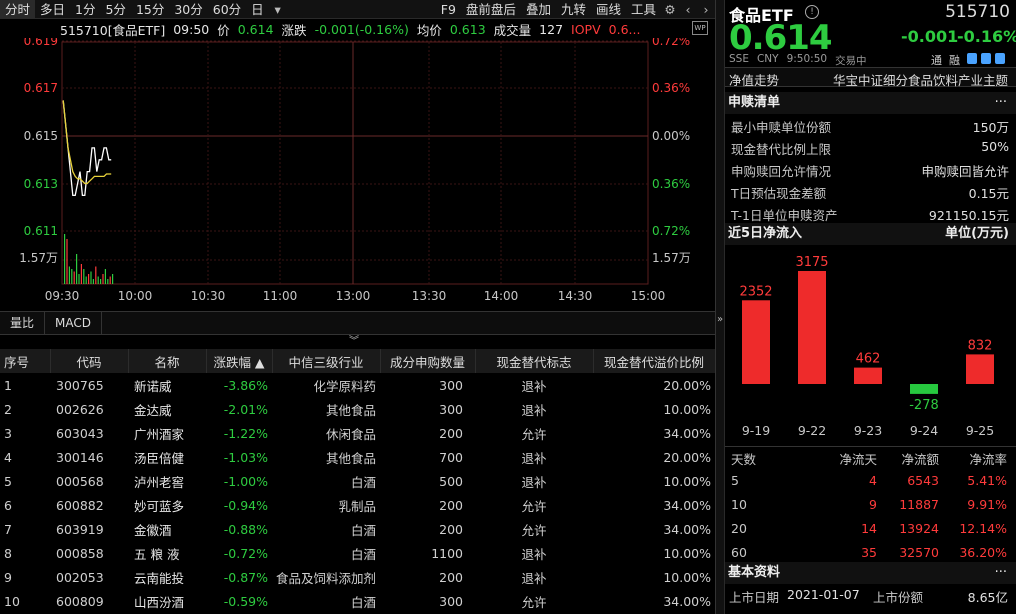  Describe the element at coordinates (159, 578) in the screenshot. I see `cell-name: 云南能投` at that location.